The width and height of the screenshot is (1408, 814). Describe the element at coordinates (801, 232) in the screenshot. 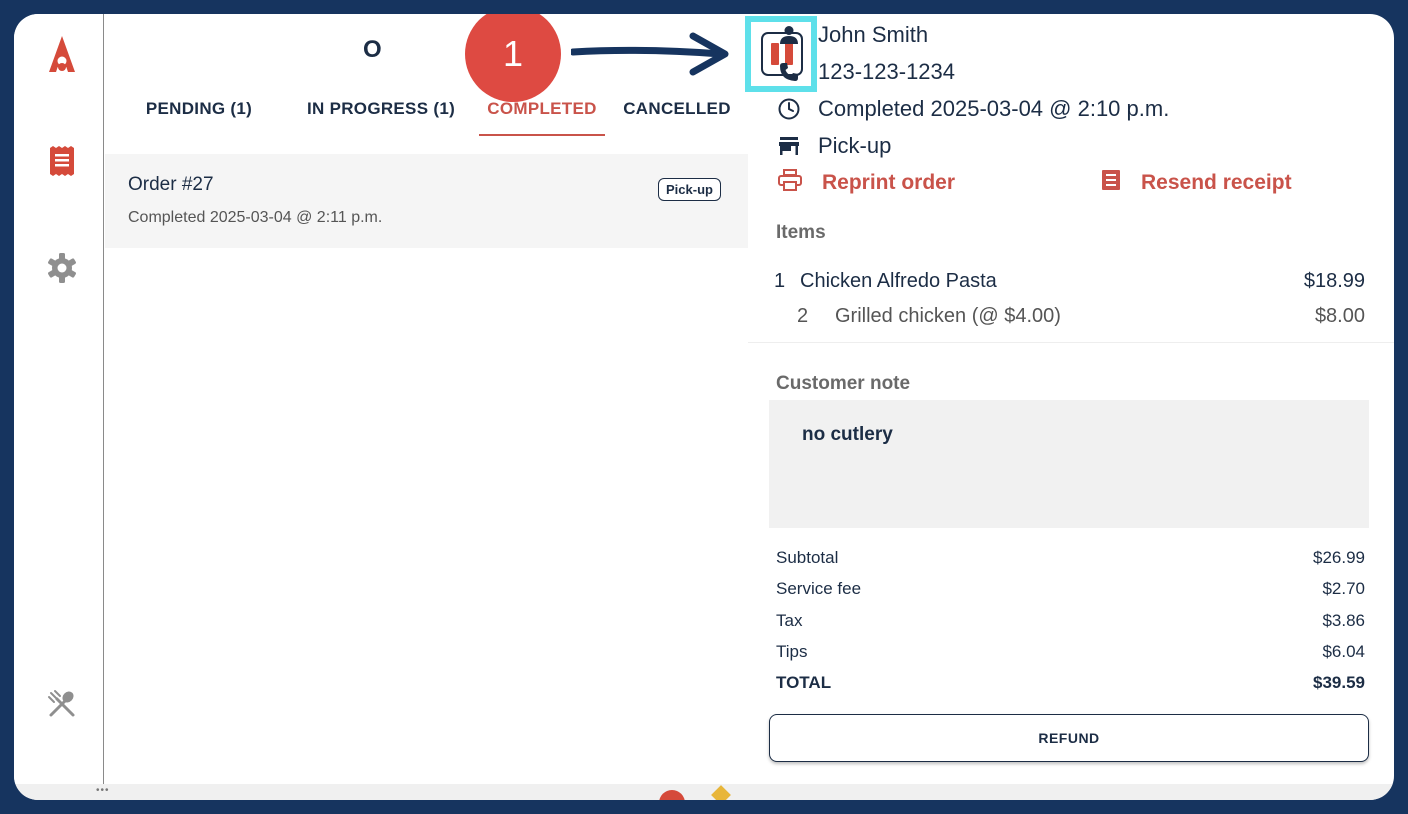

I see `items-label: Items` at that location.